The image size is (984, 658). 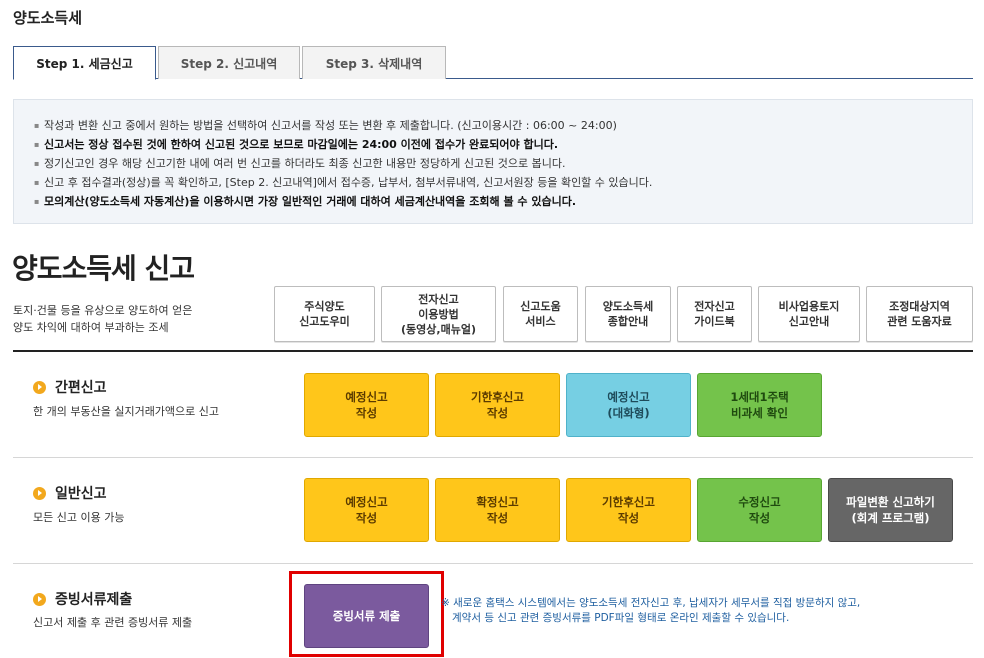 What do you see at coordinates (809, 314) in the screenshot?
I see `non-business-land-guide-button: 비사업용토지 신고안내` at bounding box center [809, 314].